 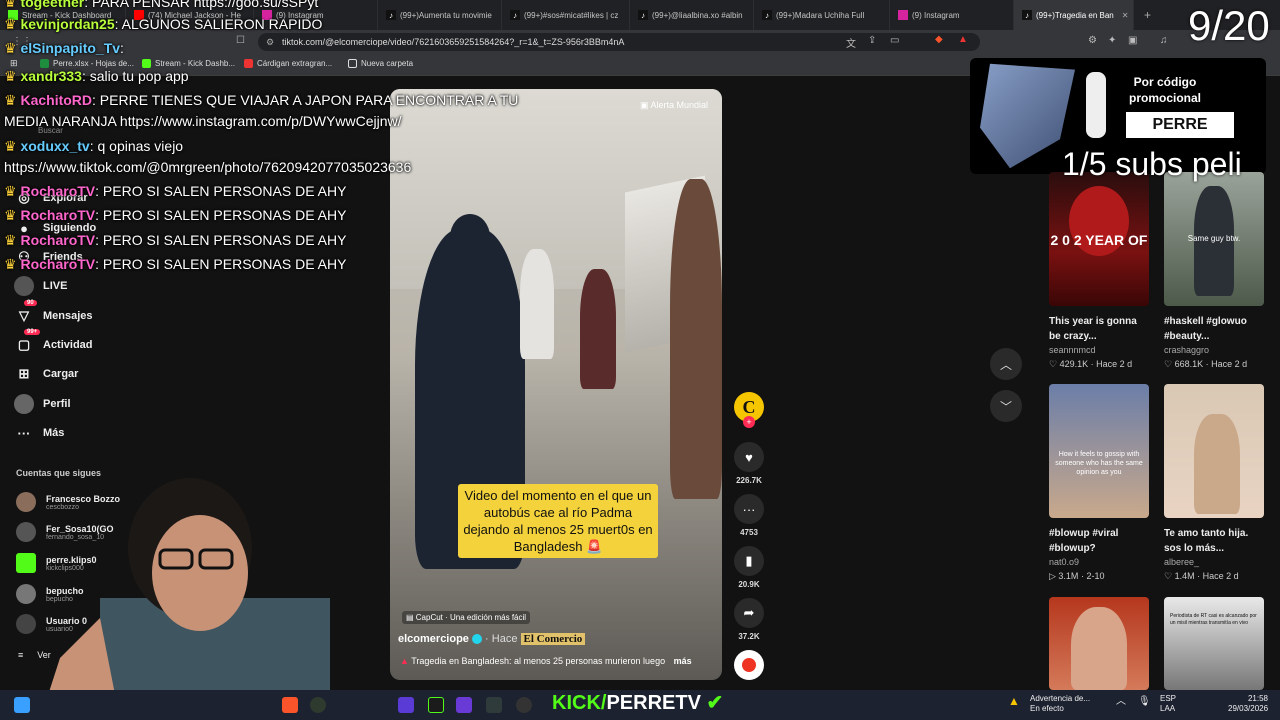 What do you see at coordinates (436, 705) in the screenshot?
I see `kick-taskbar-icon` at bounding box center [436, 705].